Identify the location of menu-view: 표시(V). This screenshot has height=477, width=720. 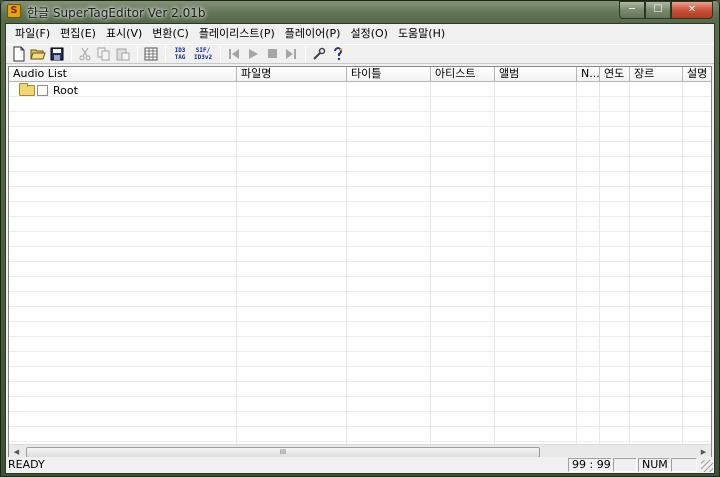
(124, 34).